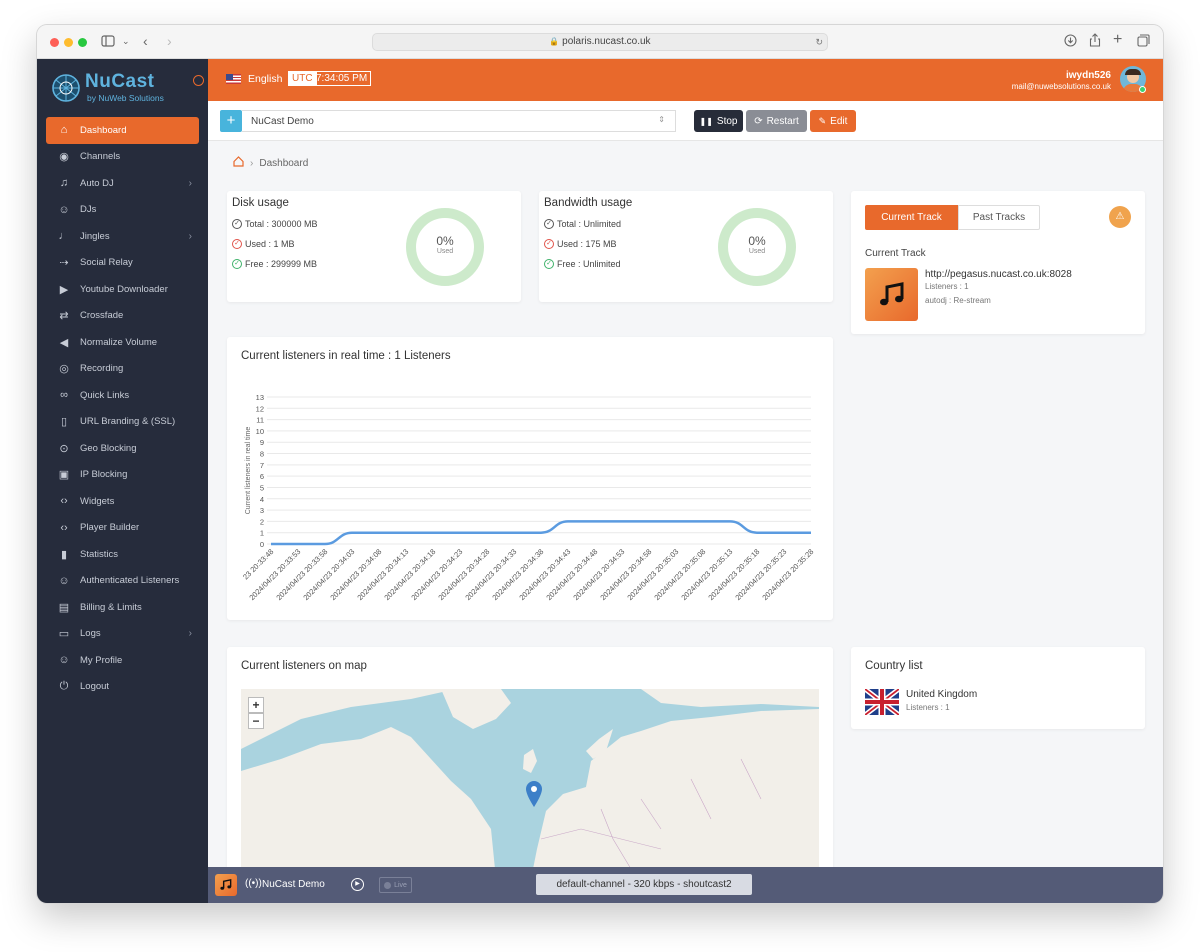 The height and width of the screenshot is (952, 1200). I want to click on clock: 7:34:05 PM, so click(342, 78).